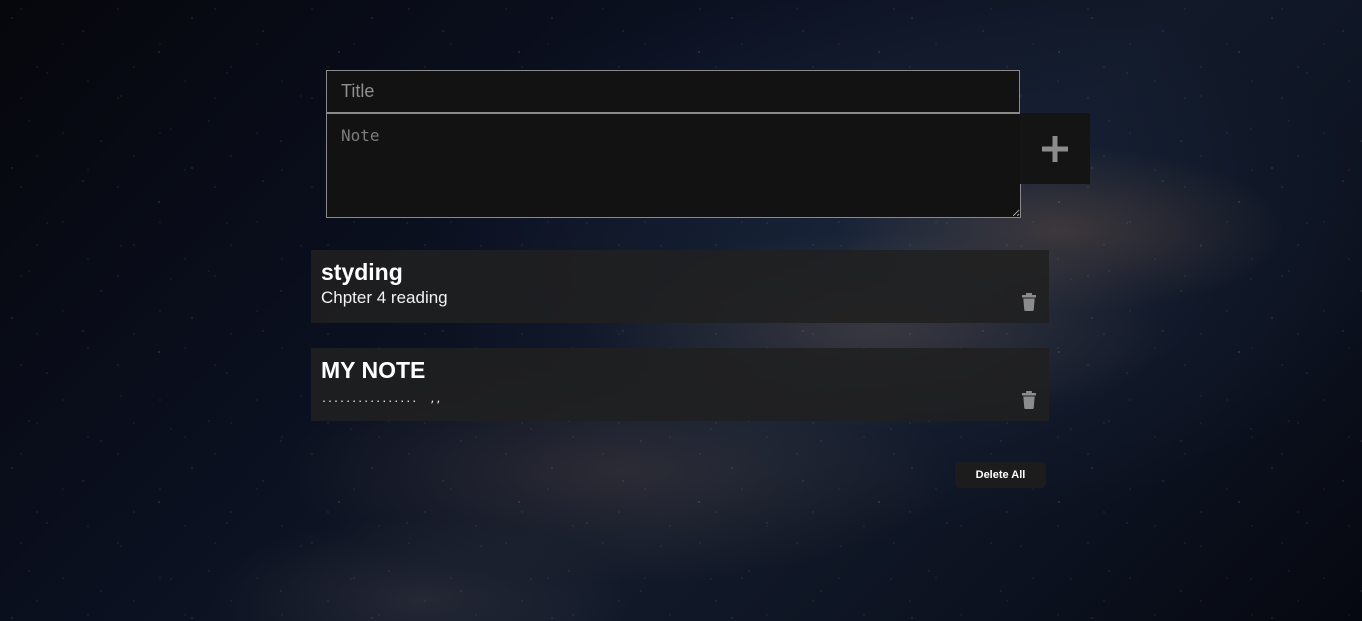  I want to click on note-card: MY NOTE ................ ,,, so click(680, 384).